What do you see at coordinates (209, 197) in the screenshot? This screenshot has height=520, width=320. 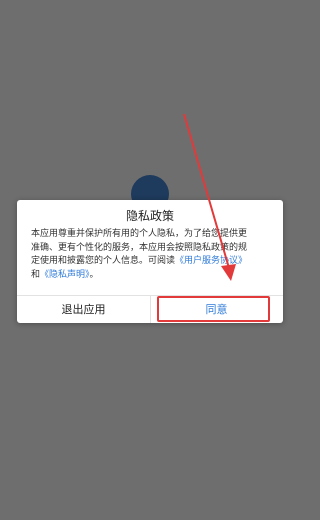 I see `annotation-arrow-icon` at bounding box center [209, 197].